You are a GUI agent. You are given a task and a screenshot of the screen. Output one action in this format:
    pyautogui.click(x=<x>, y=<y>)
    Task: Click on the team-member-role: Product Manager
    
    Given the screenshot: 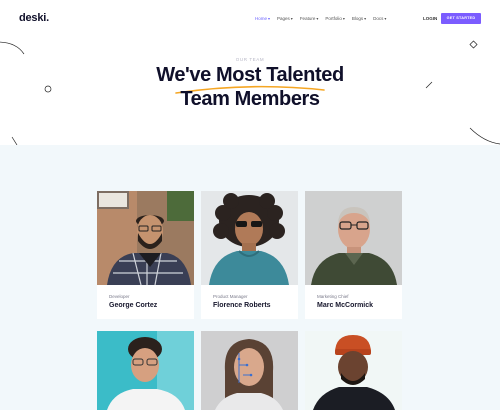 What is the action you would take?
    pyautogui.click(x=230, y=296)
    